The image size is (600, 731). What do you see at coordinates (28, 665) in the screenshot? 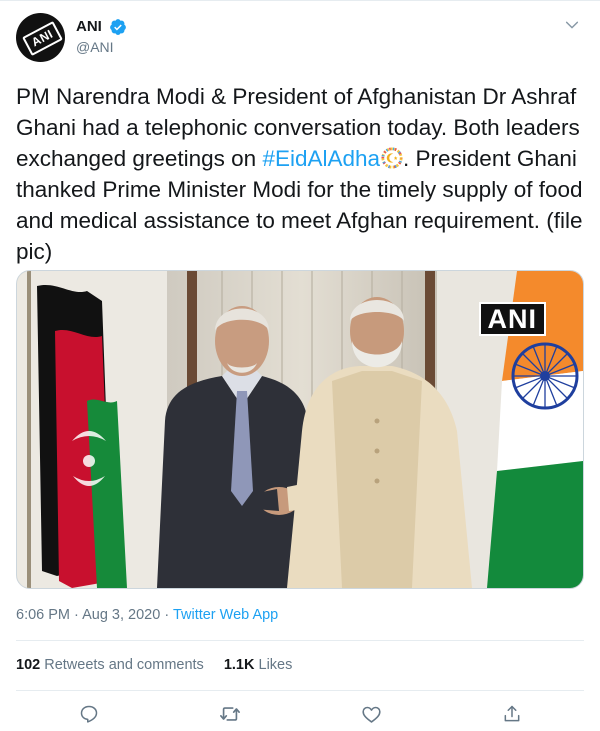
I see `retweets-count: 102` at bounding box center [28, 665].